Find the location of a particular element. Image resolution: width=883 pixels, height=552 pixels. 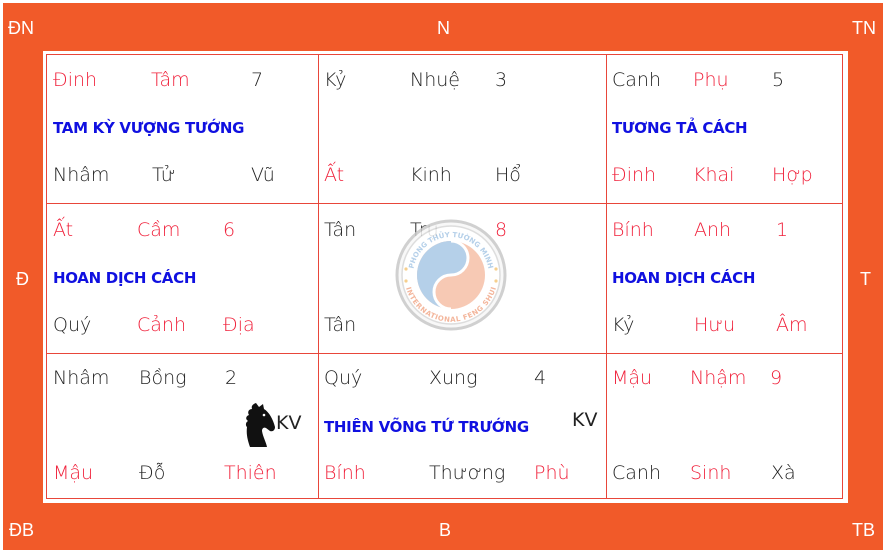

palace-west: Bính Anh 1 HOAN DỊCH CÁCH Kỷ Hưu Âm is located at coordinates (724, 278).